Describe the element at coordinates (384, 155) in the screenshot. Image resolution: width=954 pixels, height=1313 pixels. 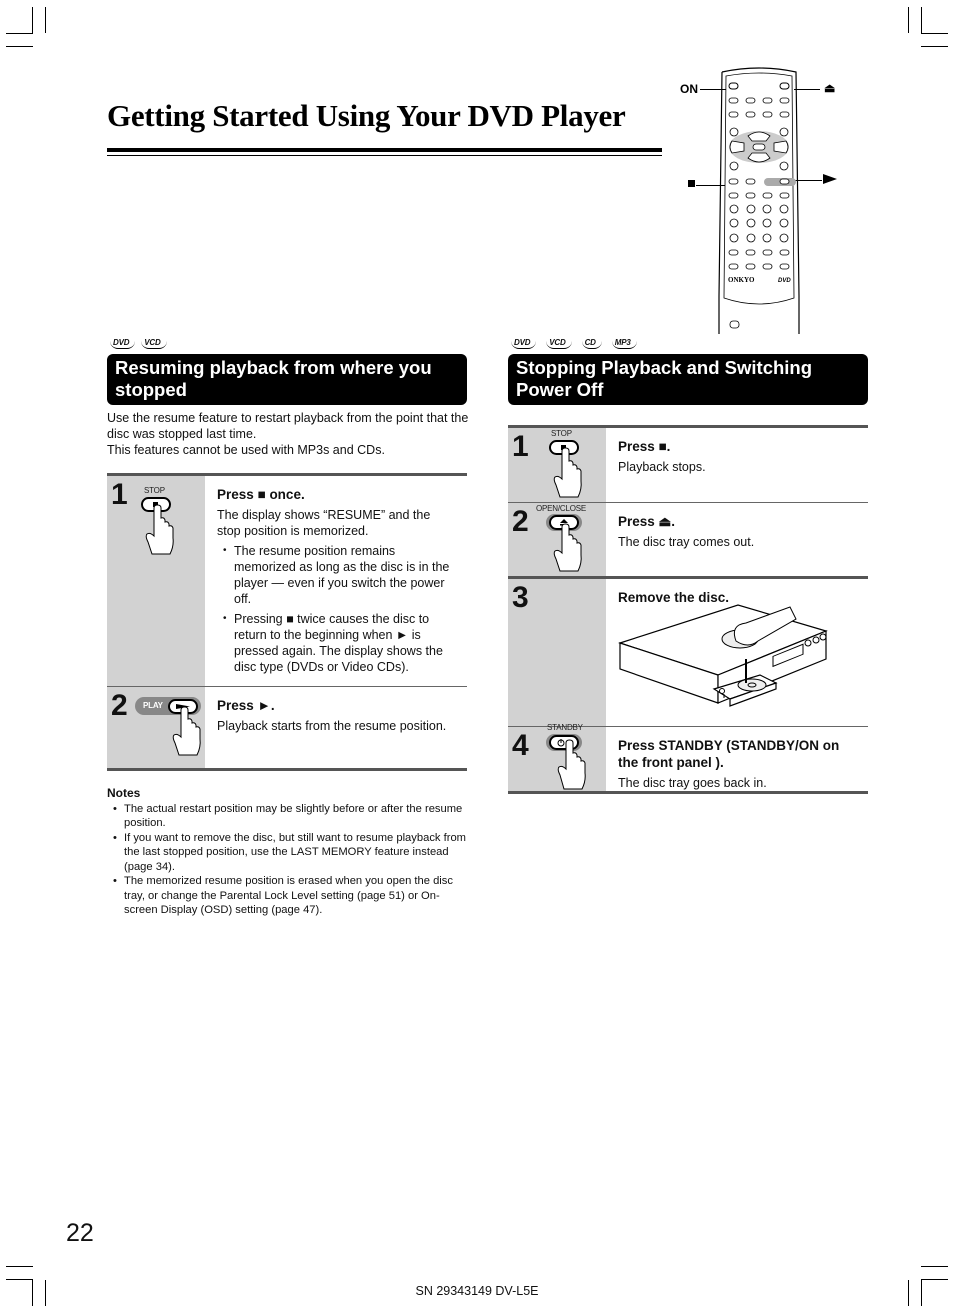
I see `title-rule-thin` at that location.